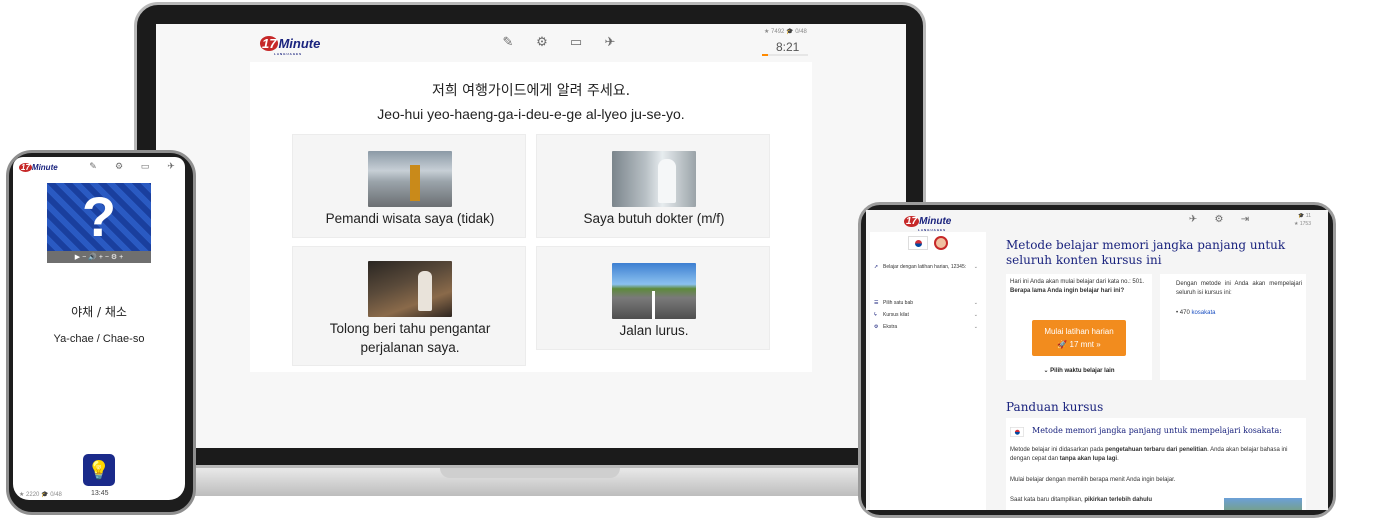  I want to click on other-time-link: ⌄ Pilih waktu belajar lain, so click(1079, 370).